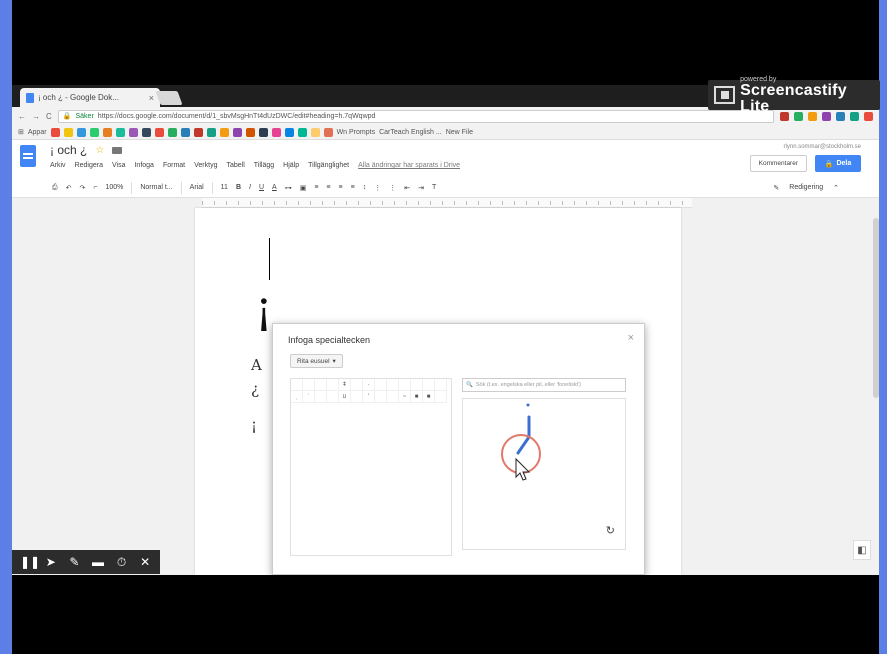 Image resolution: width=887 pixels, height=654 pixels. I want to click on print-icon: ⎙, so click(55, 188).